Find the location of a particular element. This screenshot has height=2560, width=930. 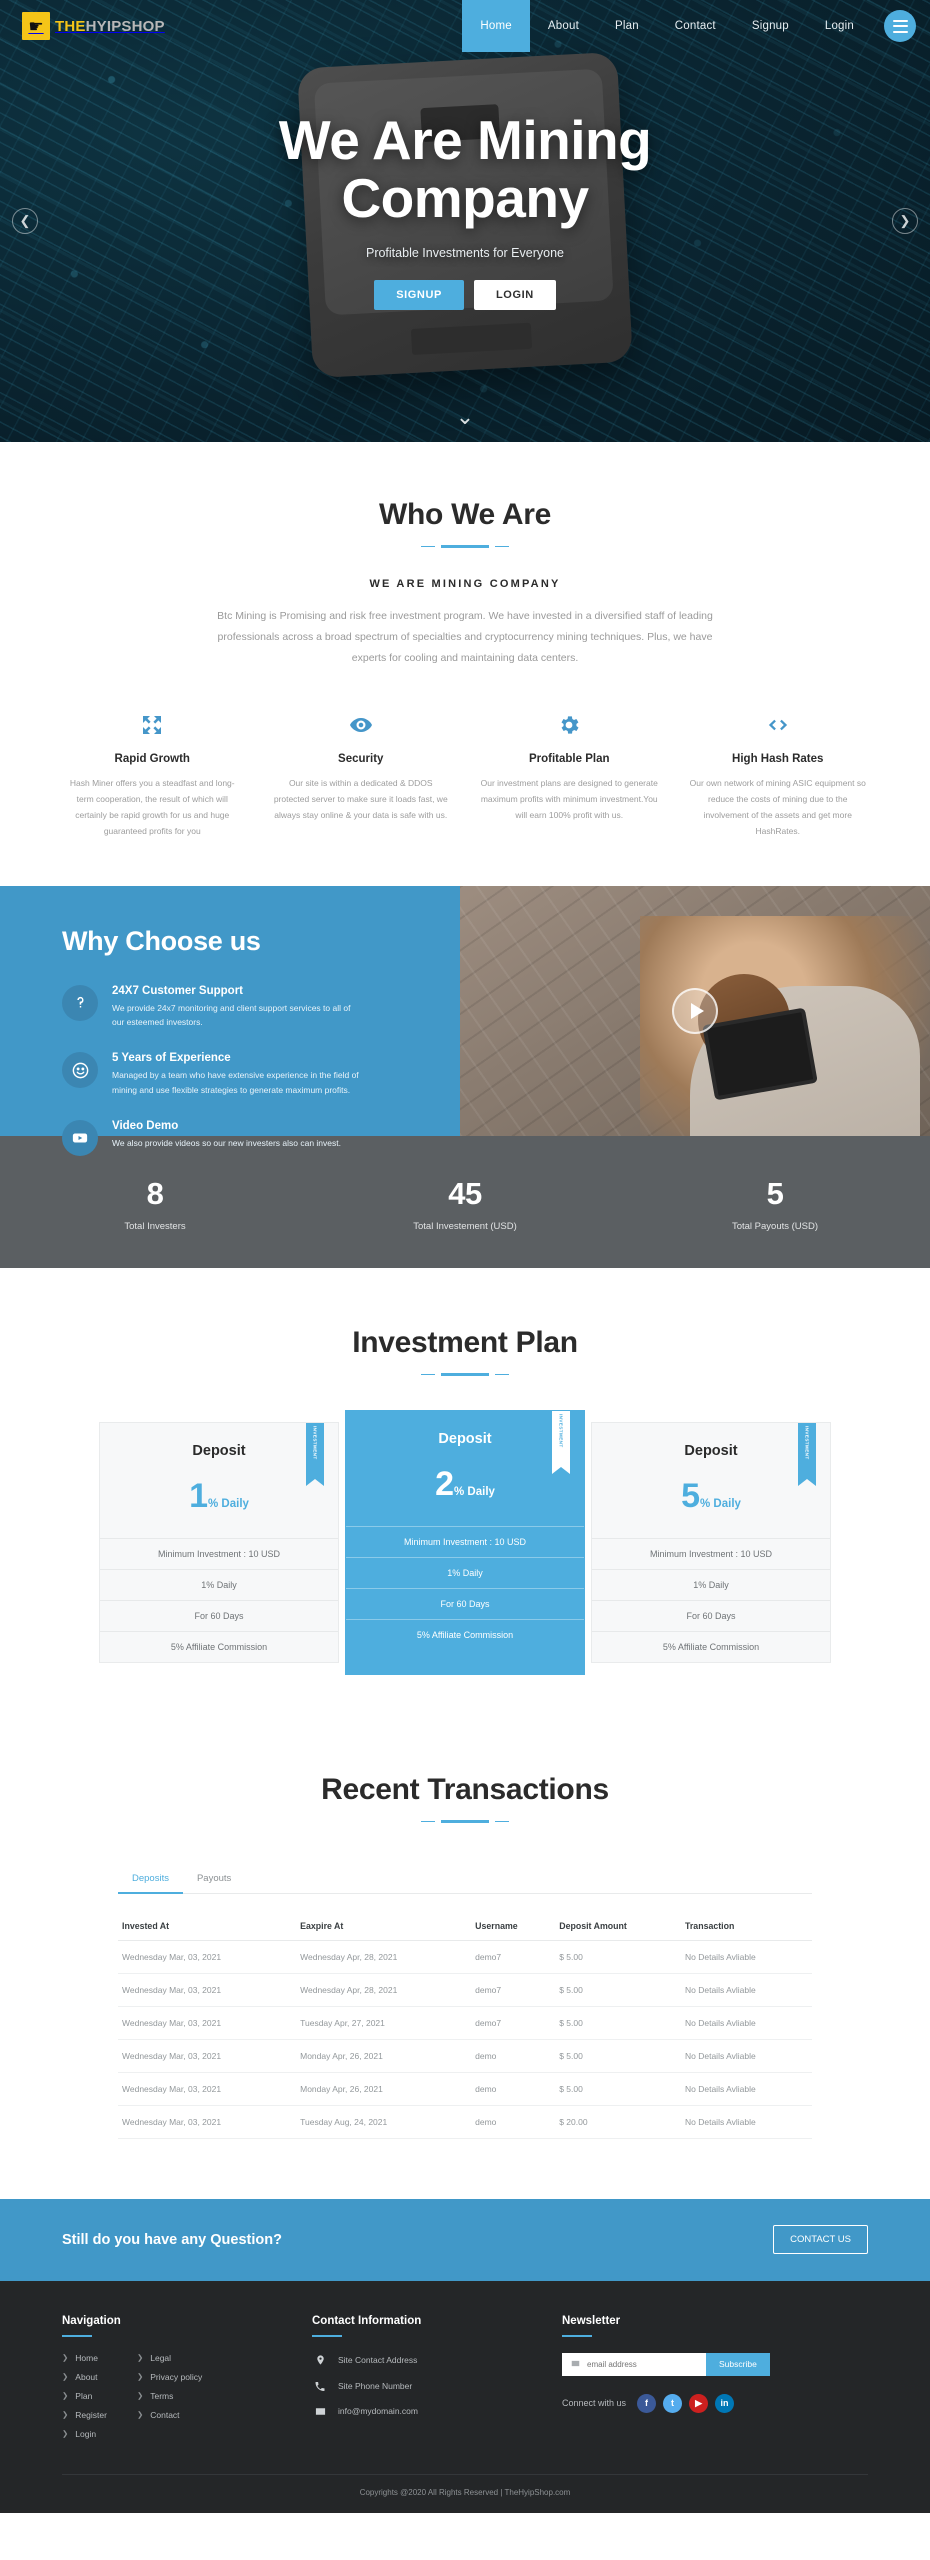

hero-login-button: LOGIN is located at coordinates (514, 294).